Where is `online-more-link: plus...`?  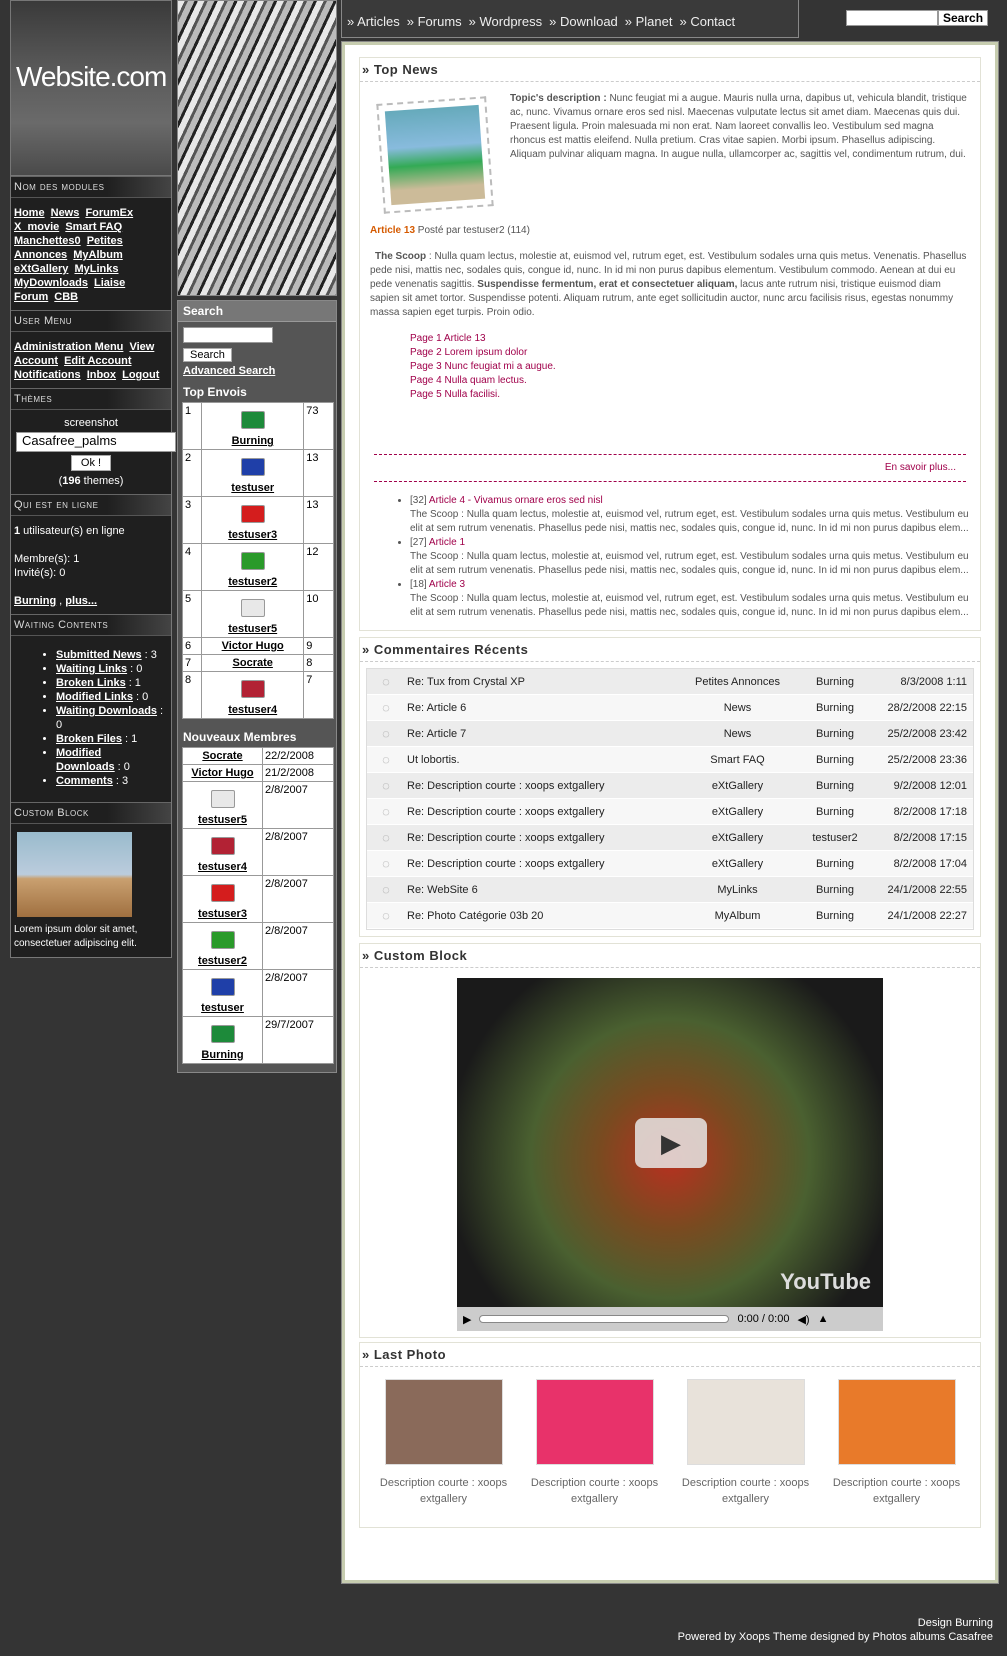 online-more-link: plus... is located at coordinates (81, 601).